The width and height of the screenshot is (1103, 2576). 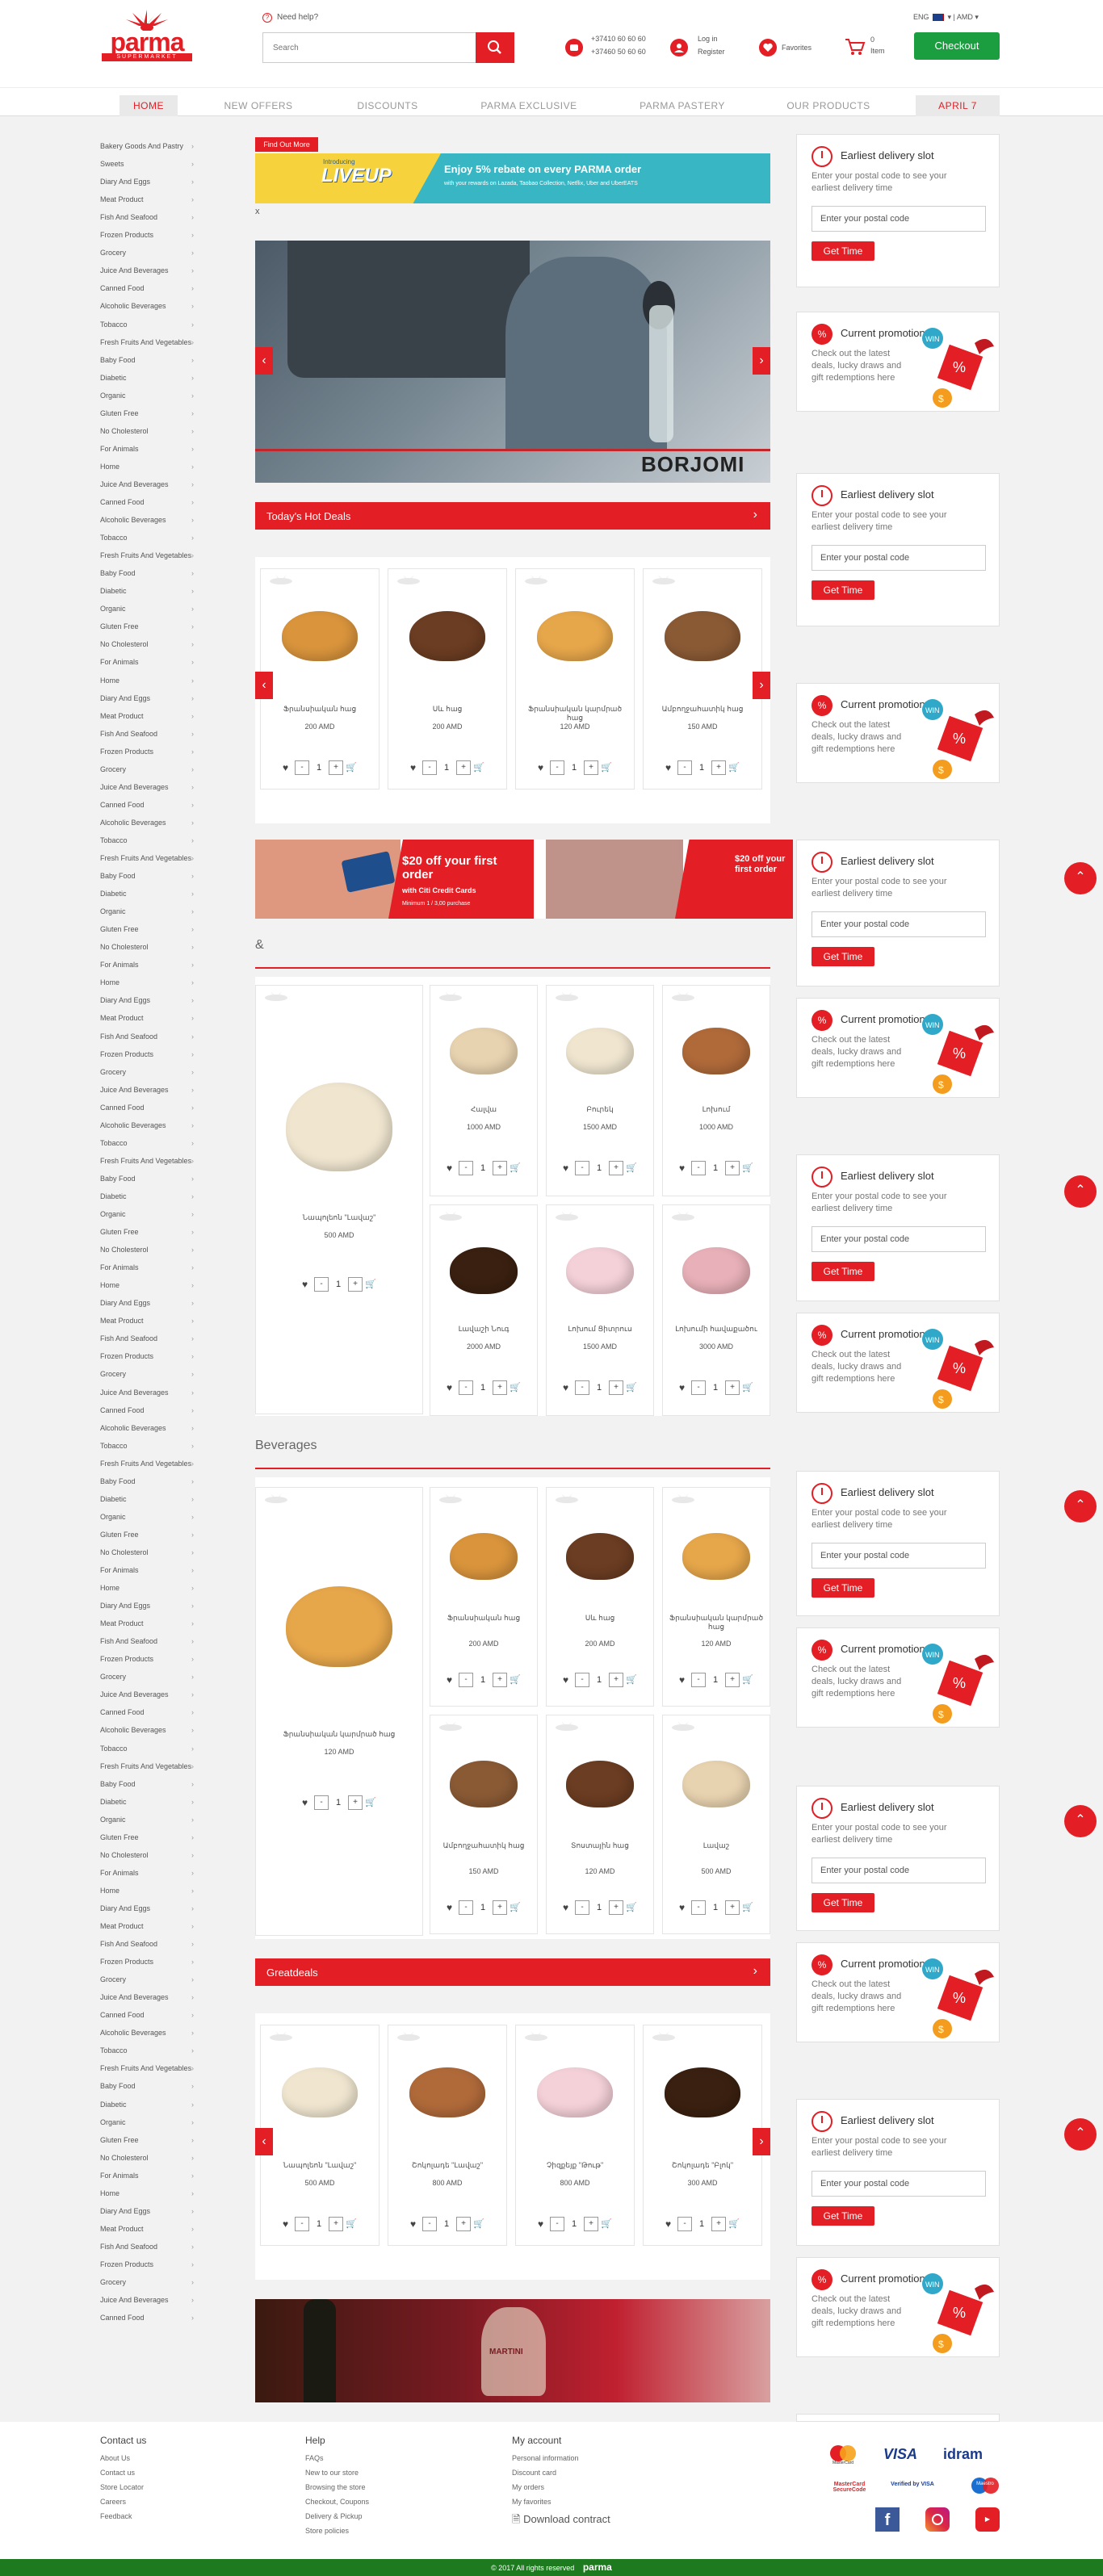 What do you see at coordinates (600, 1618) in the screenshot?
I see `product-name: Սև հաց` at bounding box center [600, 1618].